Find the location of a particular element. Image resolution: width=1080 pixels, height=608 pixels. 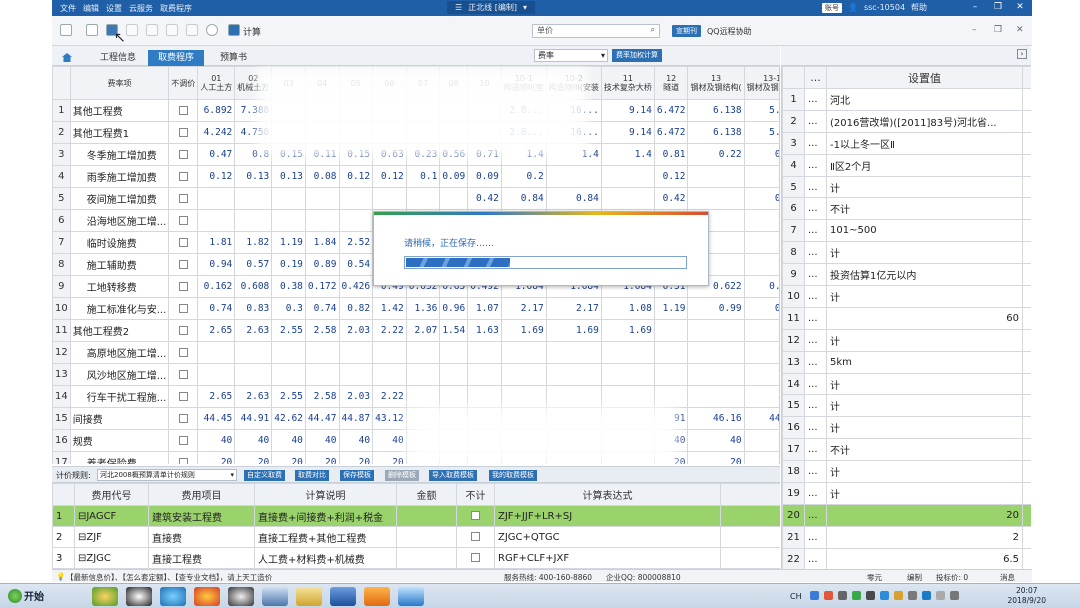

rate-cell: 0.608 is located at coordinates (253, 286).